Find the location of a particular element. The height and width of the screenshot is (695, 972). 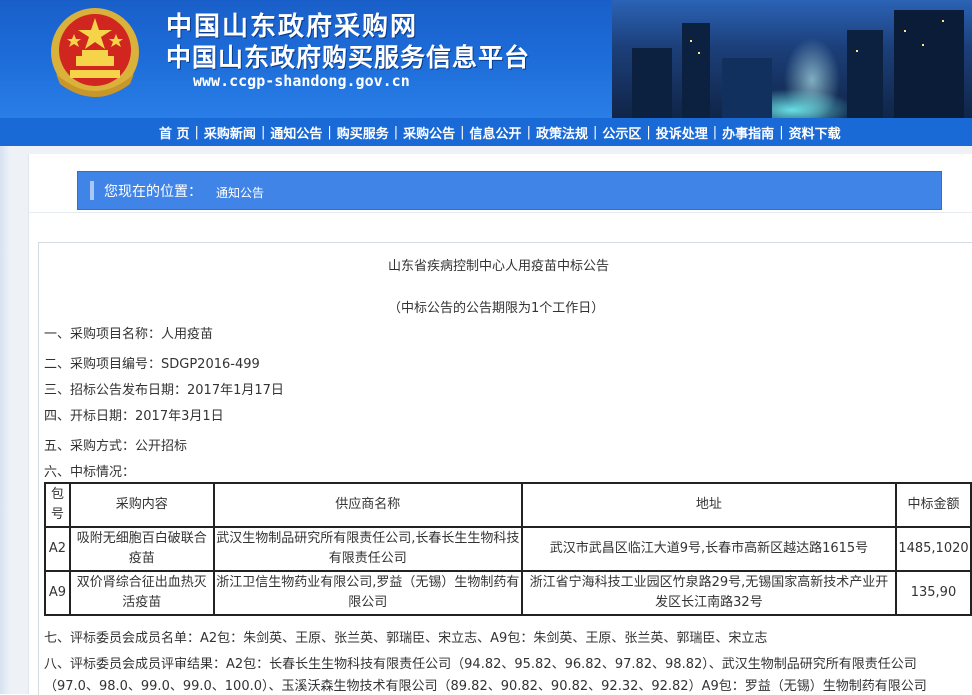

table-header-row: 包号 采购内容 供应商名称 地址 中标金额 is located at coordinates (508, 505).